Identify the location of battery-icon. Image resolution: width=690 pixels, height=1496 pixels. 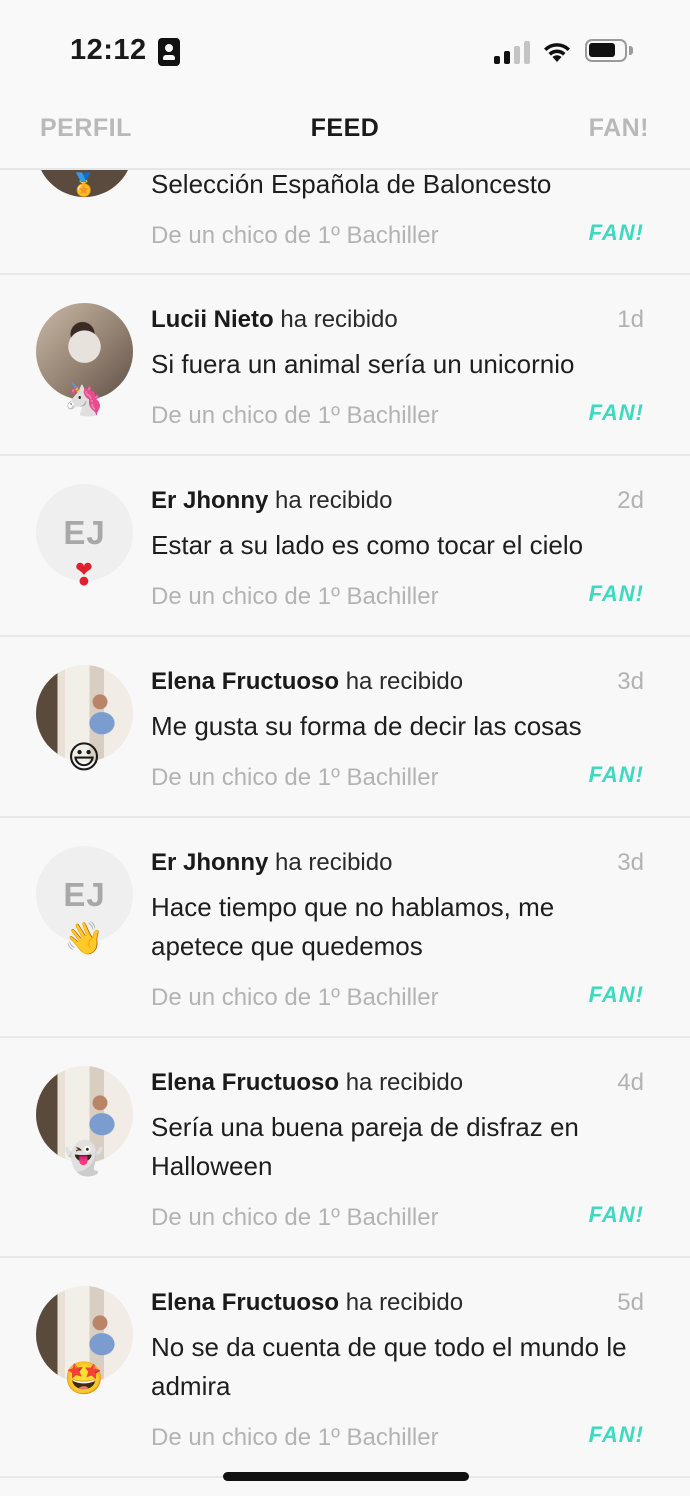
(606, 50).